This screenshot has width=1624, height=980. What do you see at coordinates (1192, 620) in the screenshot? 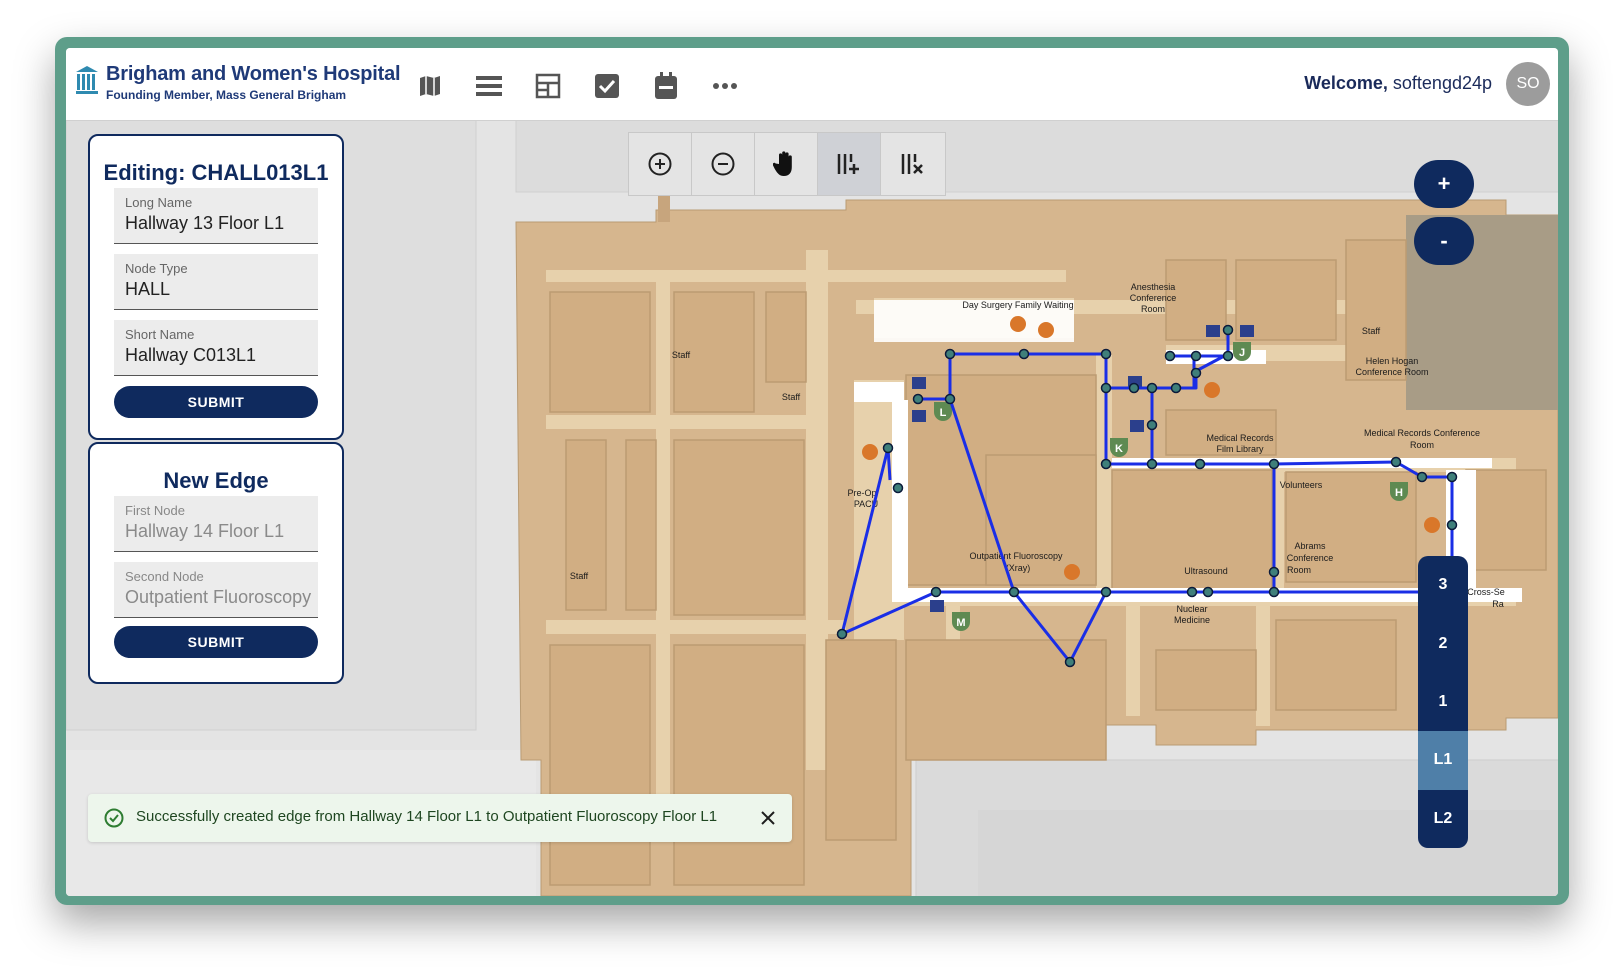
I see `label-nuclear-2: Medicine` at bounding box center [1192, 620].